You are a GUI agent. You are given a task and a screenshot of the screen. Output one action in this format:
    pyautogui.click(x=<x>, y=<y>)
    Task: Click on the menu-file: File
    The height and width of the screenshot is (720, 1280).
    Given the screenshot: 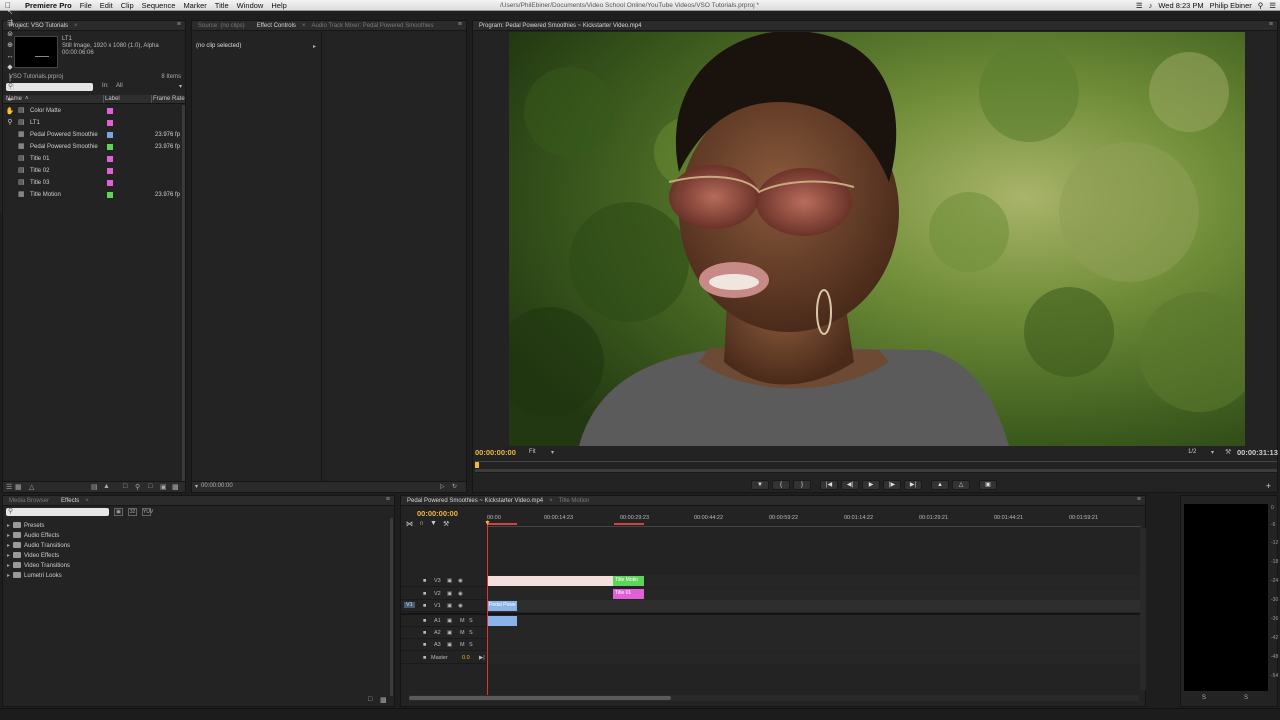 What is the action you would take?
    pyautogui.click(x=86, y=5)
    